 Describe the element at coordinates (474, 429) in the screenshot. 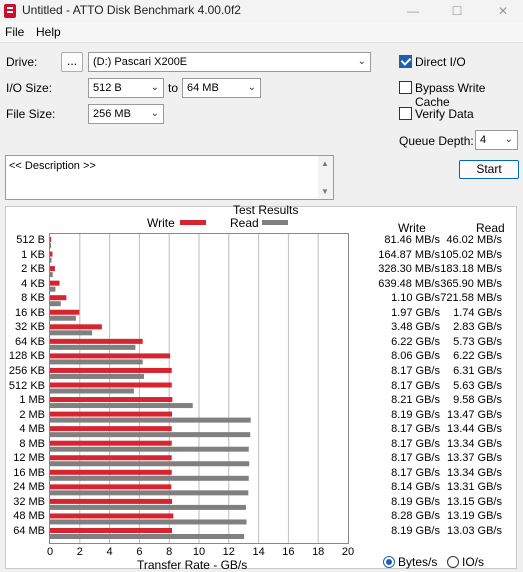

I see `read-value: 13.44 GB/s` at that location.